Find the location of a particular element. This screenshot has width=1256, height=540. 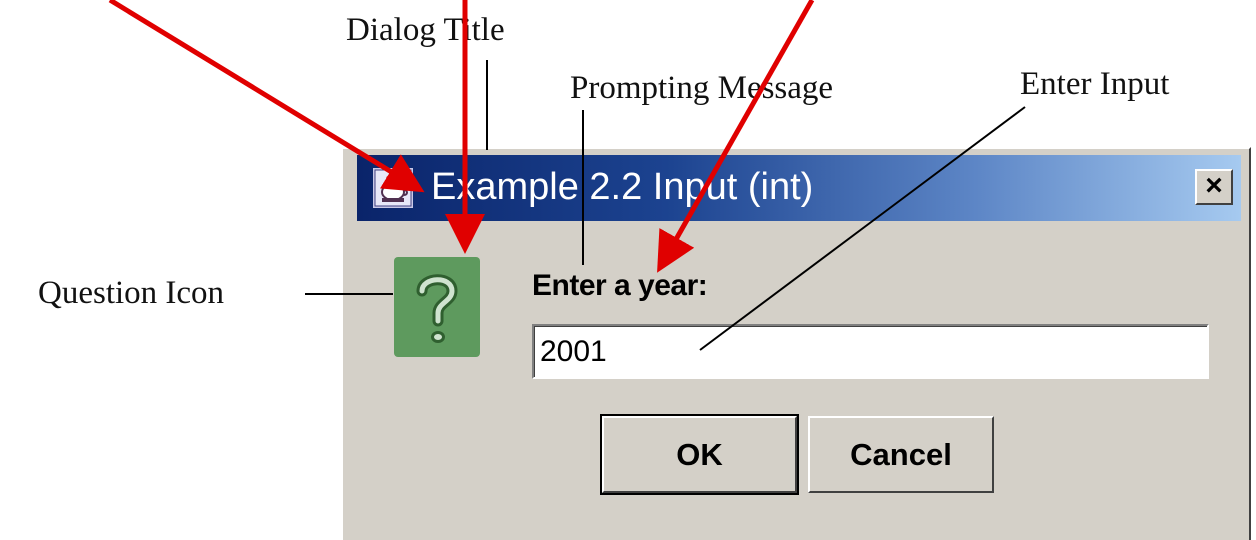

year-input is located at coordinates (870, 351).